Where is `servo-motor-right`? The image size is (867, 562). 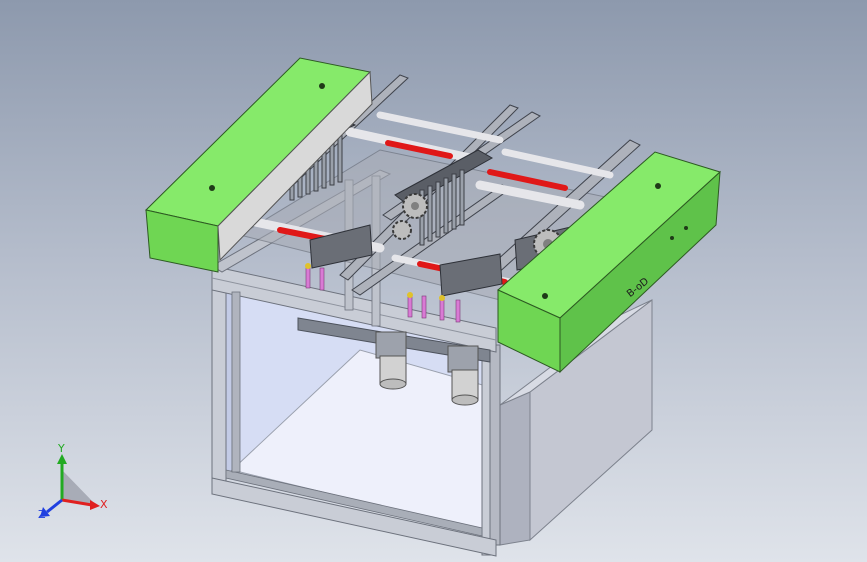 servo-motor-right is located at coordinates (463, 375).